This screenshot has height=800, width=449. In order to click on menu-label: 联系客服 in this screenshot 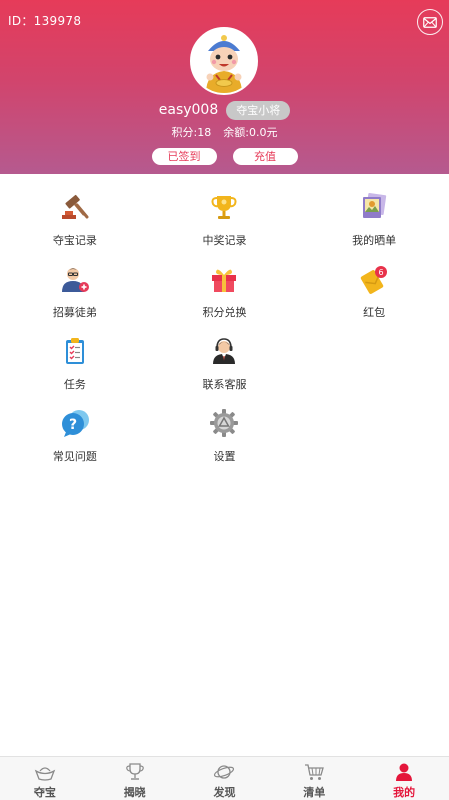, I will do `click(224, 384)`.